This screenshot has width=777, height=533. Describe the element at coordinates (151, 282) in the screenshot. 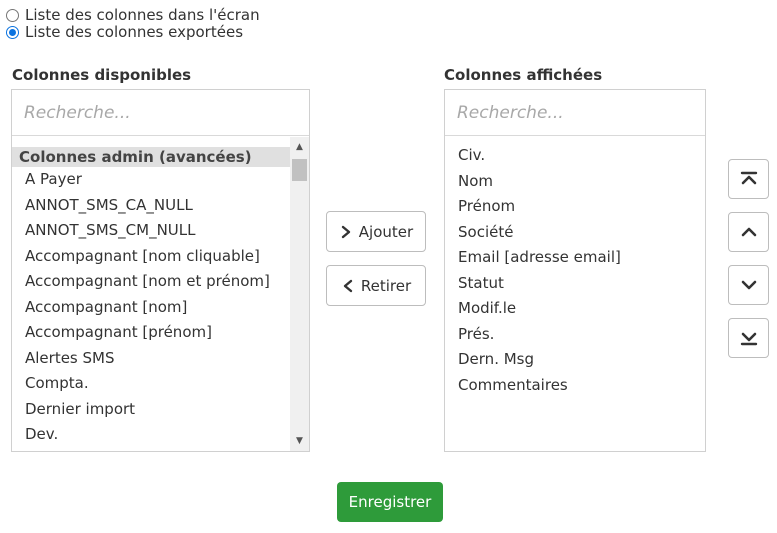

I see `available-column-item: Accompagnant [nom et prénom]` at that location.